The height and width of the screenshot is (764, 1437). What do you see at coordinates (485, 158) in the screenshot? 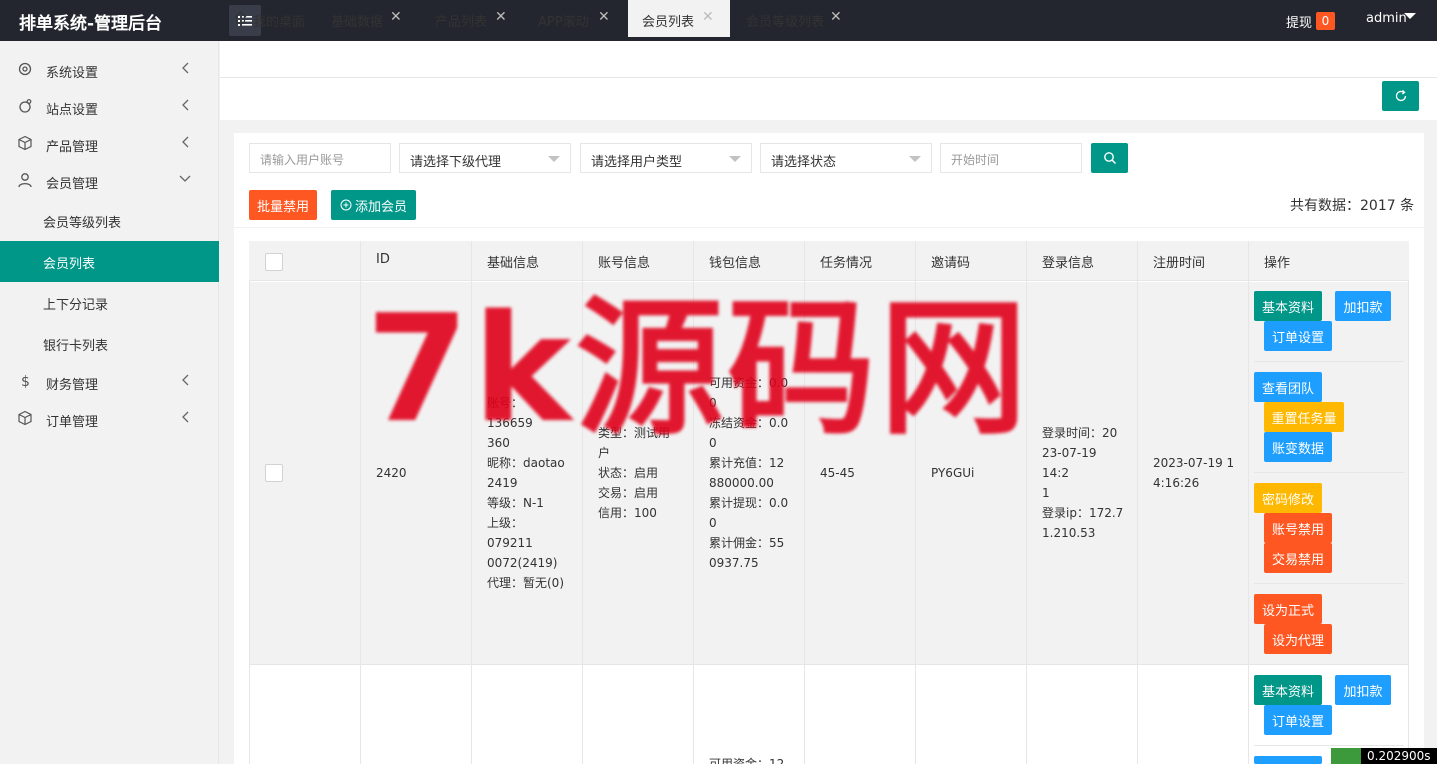
I see `agent-select: 请选择下级代理` at bounding box center [485, 158].